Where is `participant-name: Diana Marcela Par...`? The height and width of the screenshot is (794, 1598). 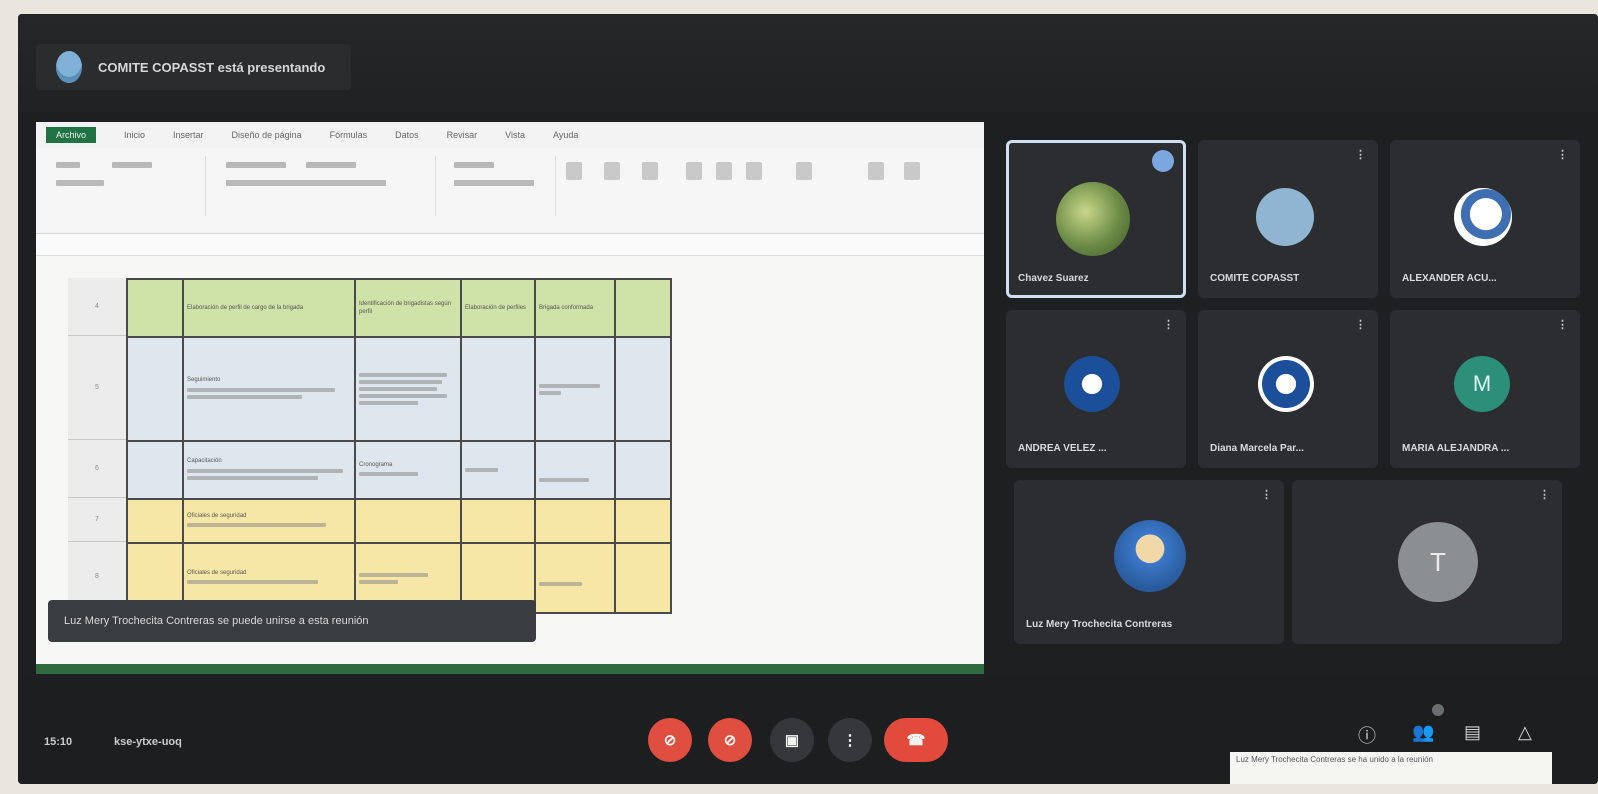
participant-name: Diana Marcela Par... is located at coordinates (1257, 448).